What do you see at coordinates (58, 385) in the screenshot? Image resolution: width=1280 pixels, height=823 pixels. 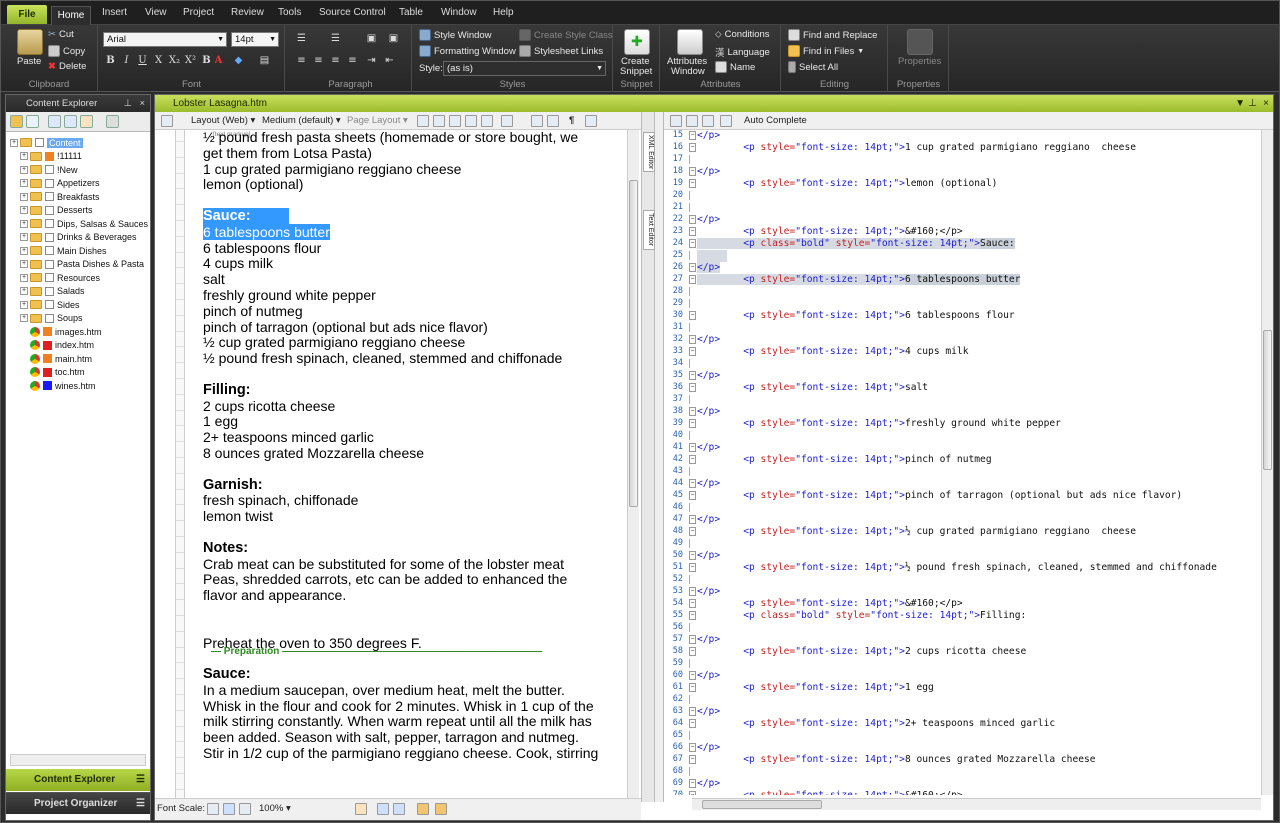 I see `tree-item: wines.htm` at bounding box center [58, 385].